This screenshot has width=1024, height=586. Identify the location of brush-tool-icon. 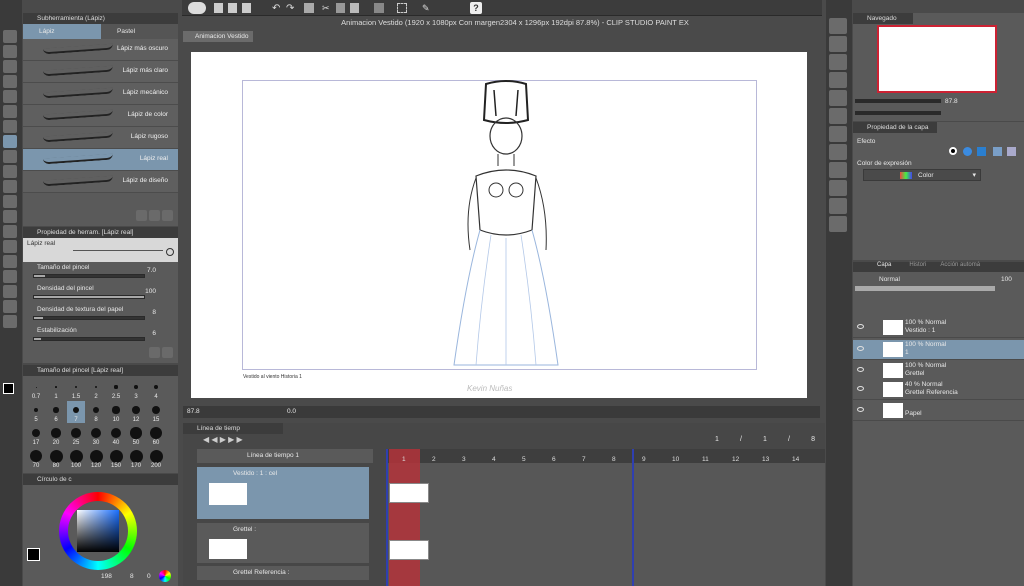
(10, 156).